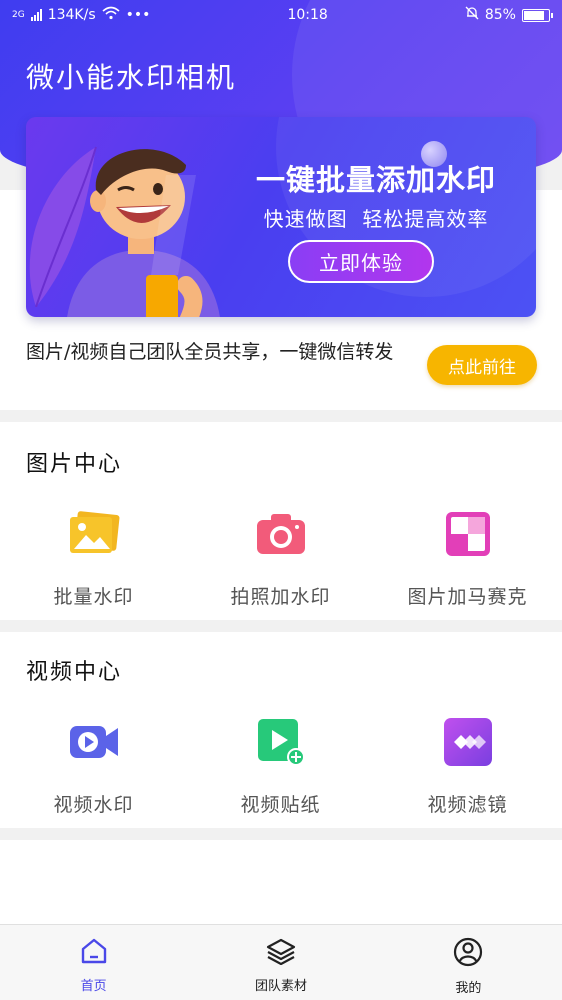 The height and width of the screenshot is (1000, 562). I want to click on video-camera-icon, so click(94, 742).